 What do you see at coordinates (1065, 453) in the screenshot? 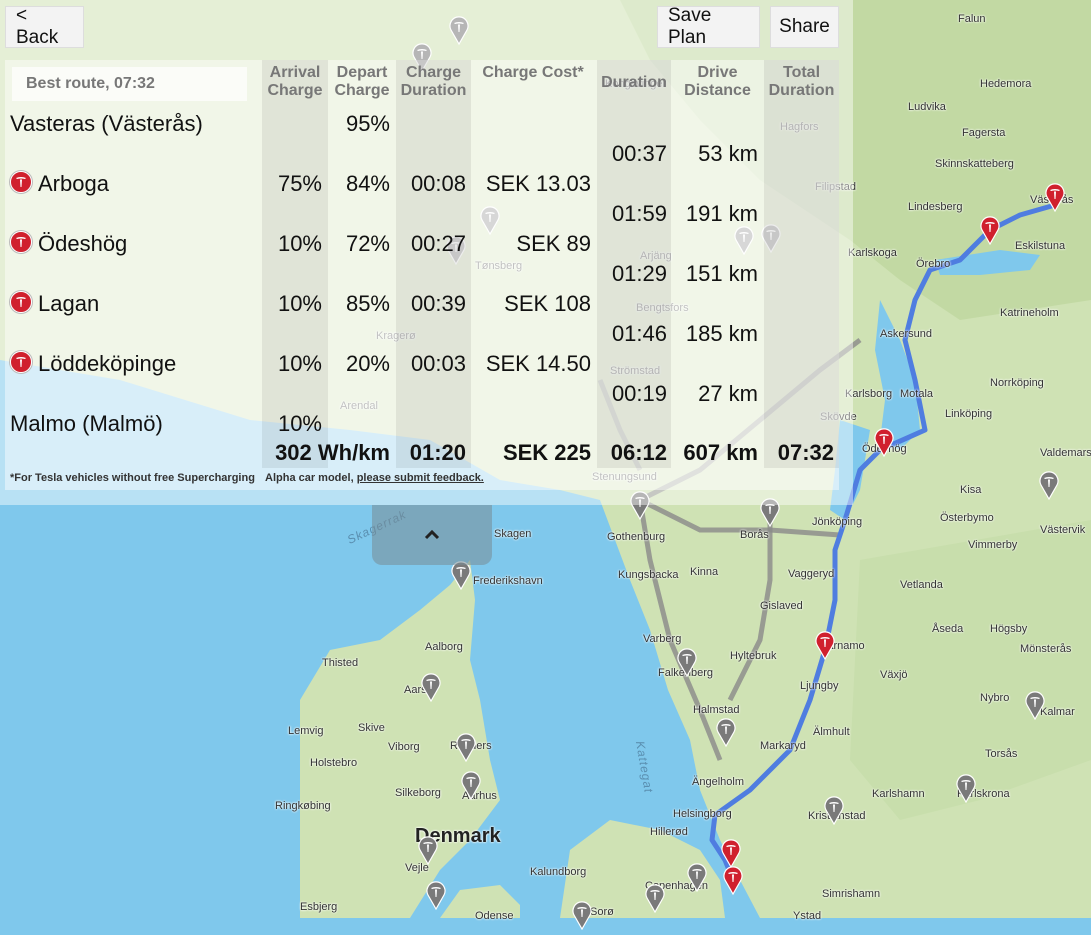
I see `map-label: Valdemarsvik` at bounding box center [1065, 453].